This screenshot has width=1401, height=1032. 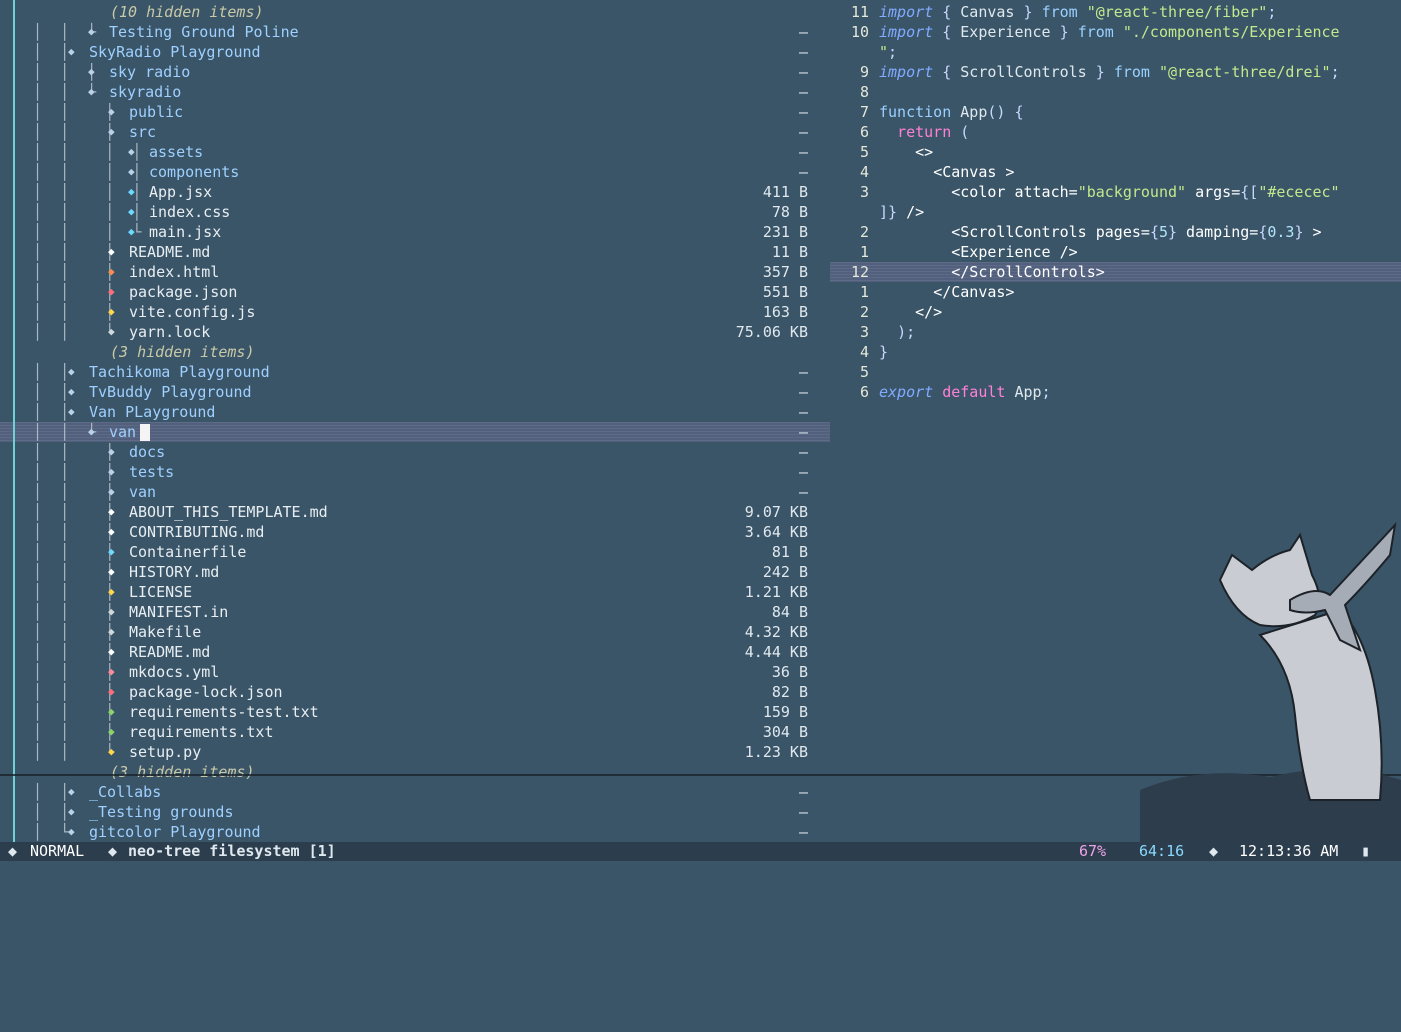 I want to click on tree-file: │ │ │ │ ◆ index.css 78 B, so click(x=415, y=212).